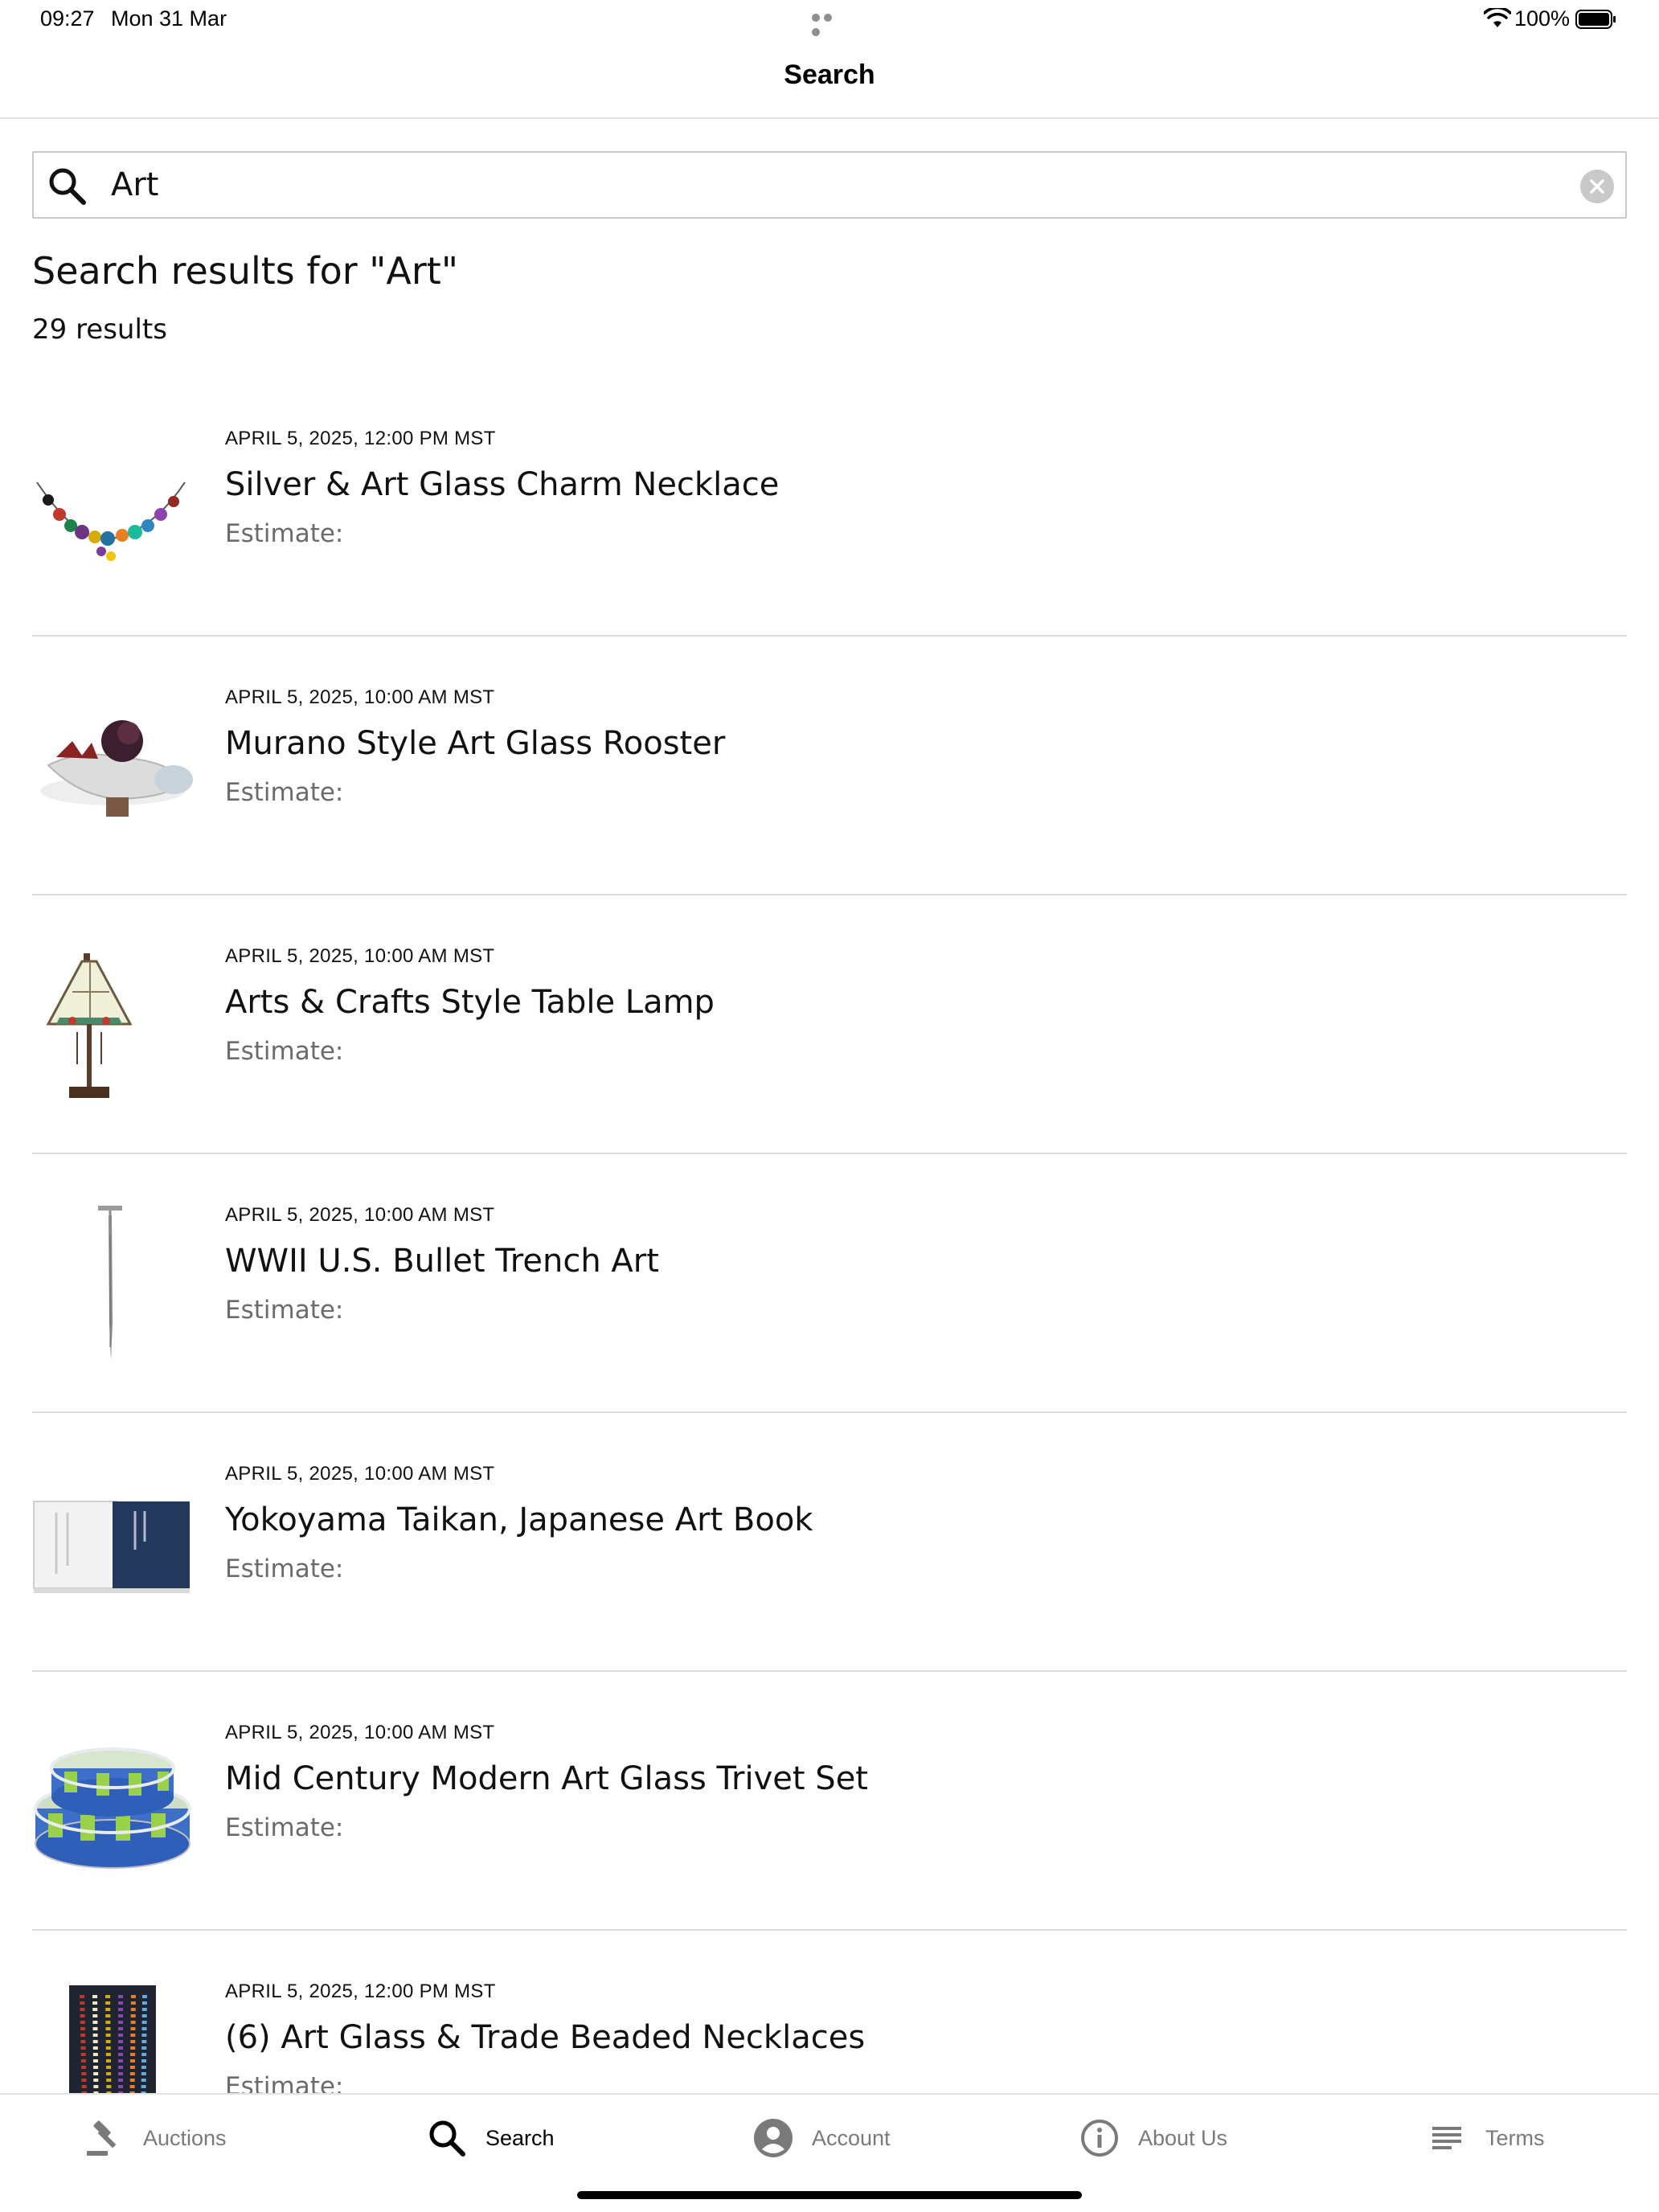  I want to click on account-icon, so click(773, 2138).